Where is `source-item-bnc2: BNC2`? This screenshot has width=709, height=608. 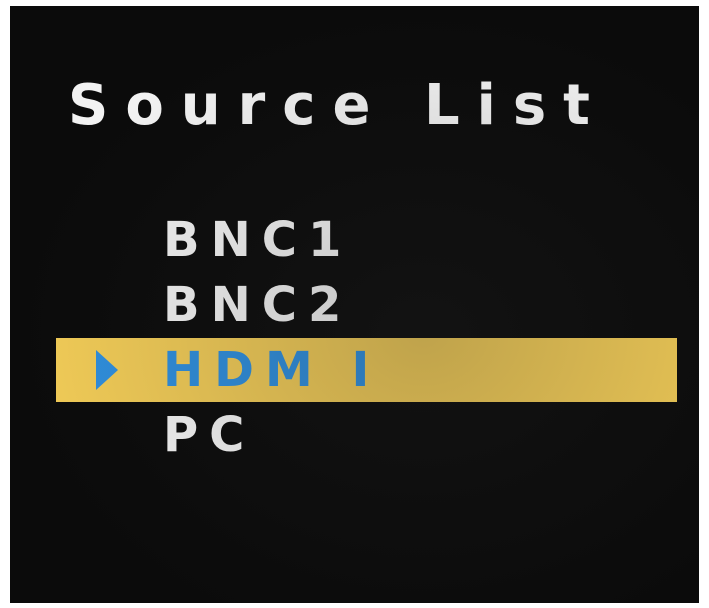 source-item-bnc2: BNC2 is located at coordinates (354, 305).